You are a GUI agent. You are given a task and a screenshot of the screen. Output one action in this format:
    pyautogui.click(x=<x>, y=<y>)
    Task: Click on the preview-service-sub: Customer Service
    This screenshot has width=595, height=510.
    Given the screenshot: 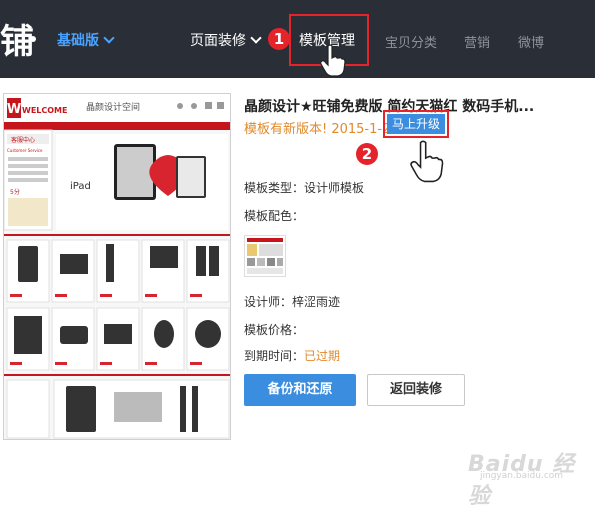 What is the action you would take?
    pyautogui.click(x=25, y=150)
    